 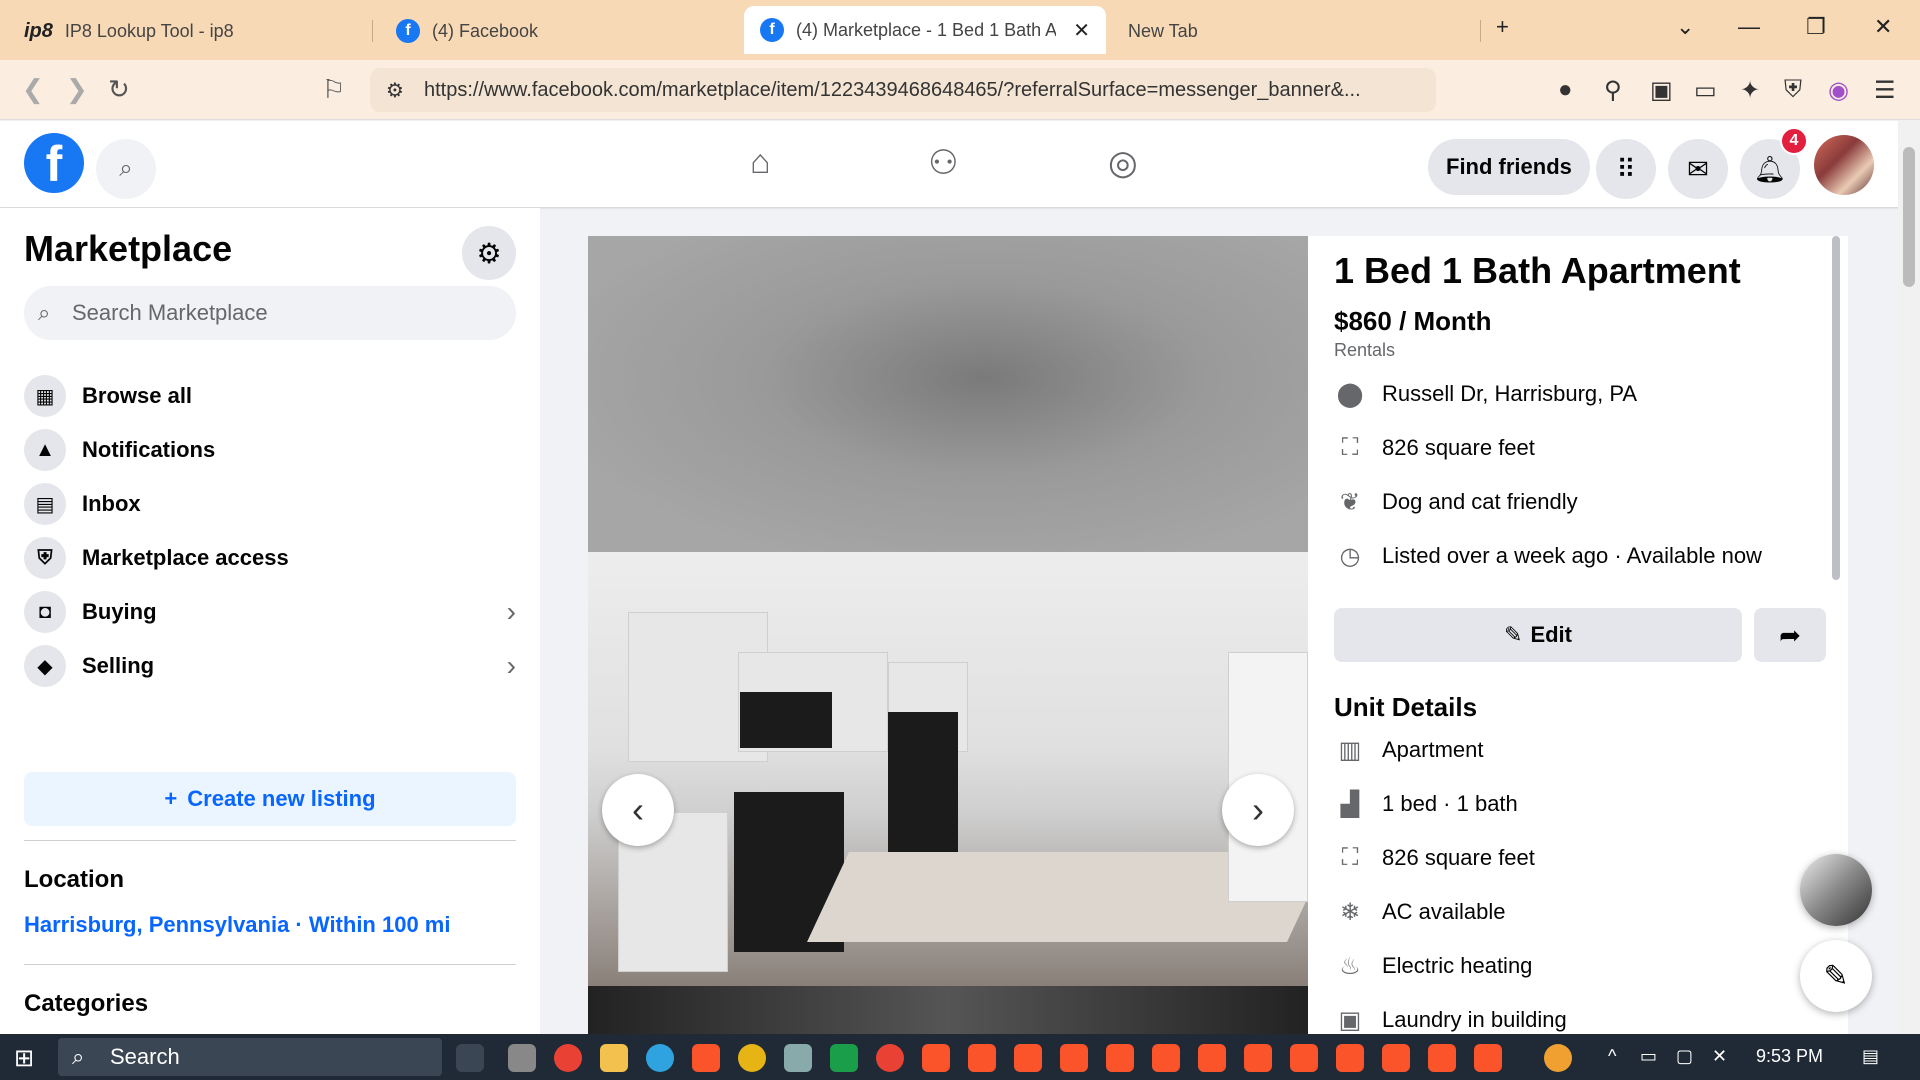 What do you see at coordinates (925, 30) in the screenshot?
I see `tab-marketplace: f (4) Marketplace - 1 Bed 1 Bath A ✕` at bounding box center [925, 30].